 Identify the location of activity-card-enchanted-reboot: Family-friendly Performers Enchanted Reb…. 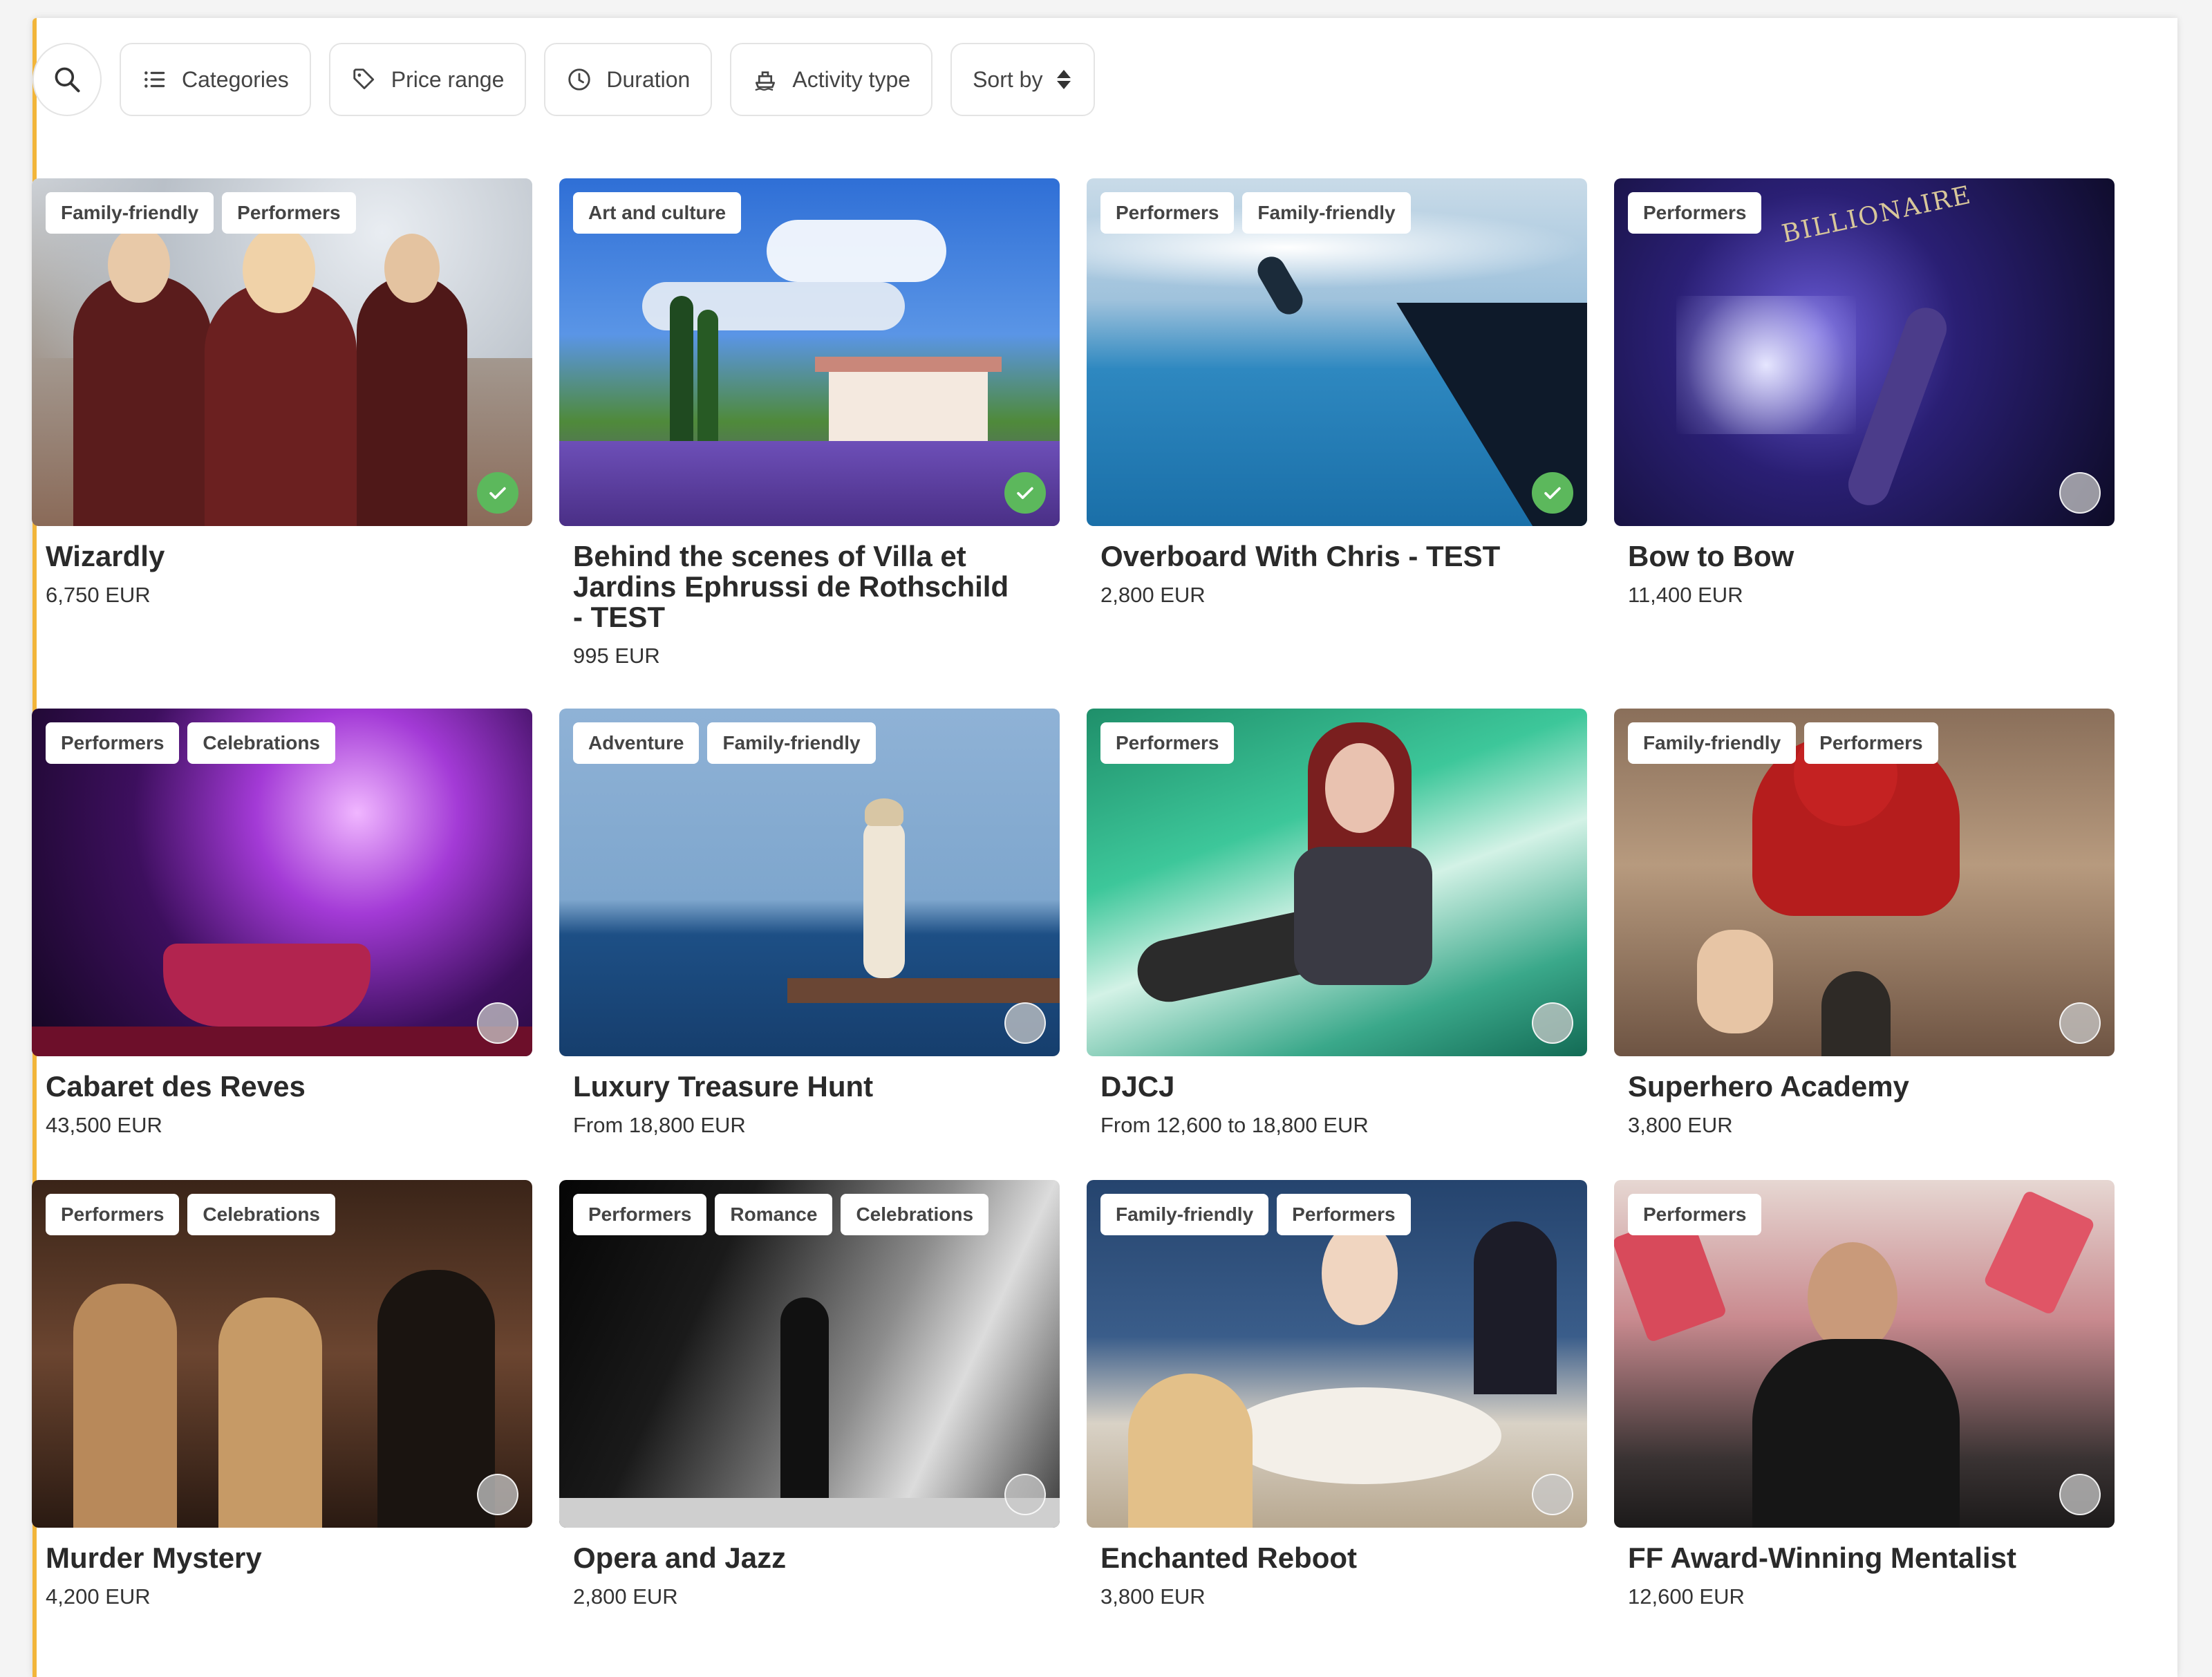
(1337, 1395).